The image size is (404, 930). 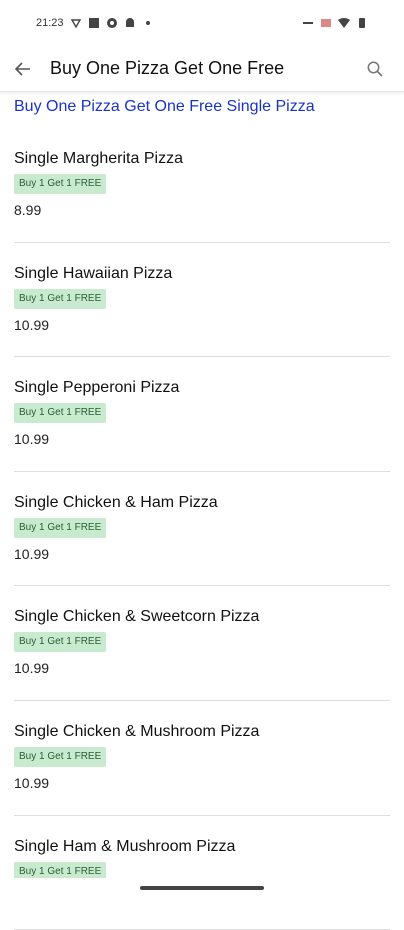 What do you see at coordinates (129, 22) in the screenshot?
I see `android-icon` at bounding box center [129, 22].